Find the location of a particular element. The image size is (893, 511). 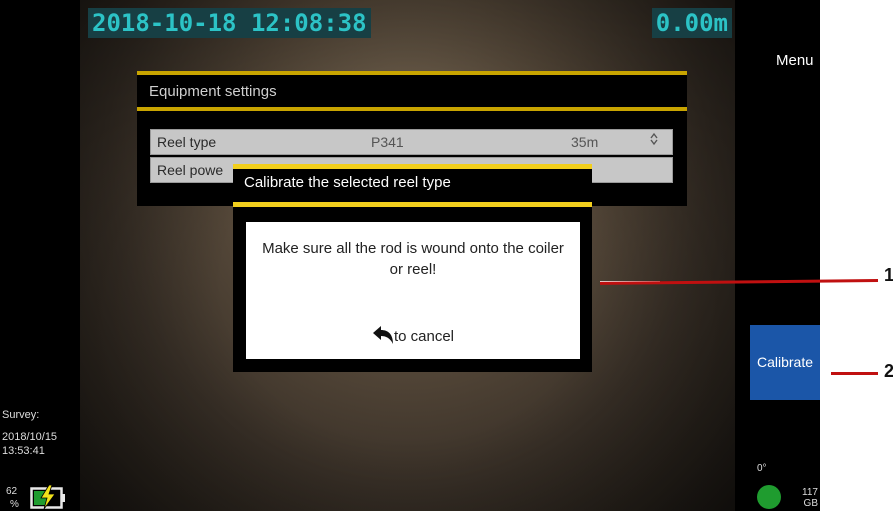

cancel-hint: to cancel is located at coordinates (413, 337).